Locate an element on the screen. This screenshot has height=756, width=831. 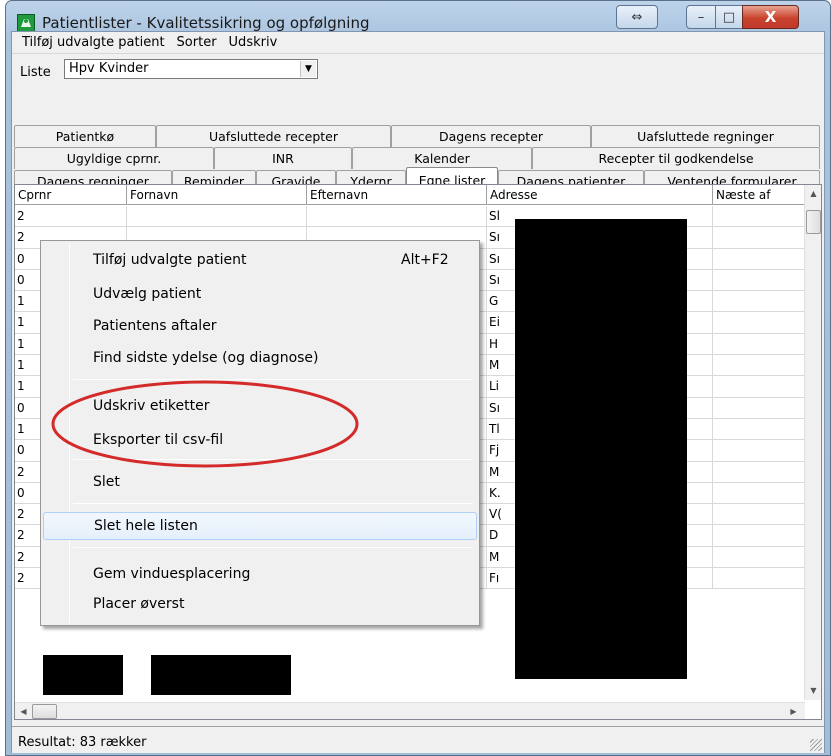
ctx-item-label: Gem vinduesplacering is located at coordinates (172, 574).